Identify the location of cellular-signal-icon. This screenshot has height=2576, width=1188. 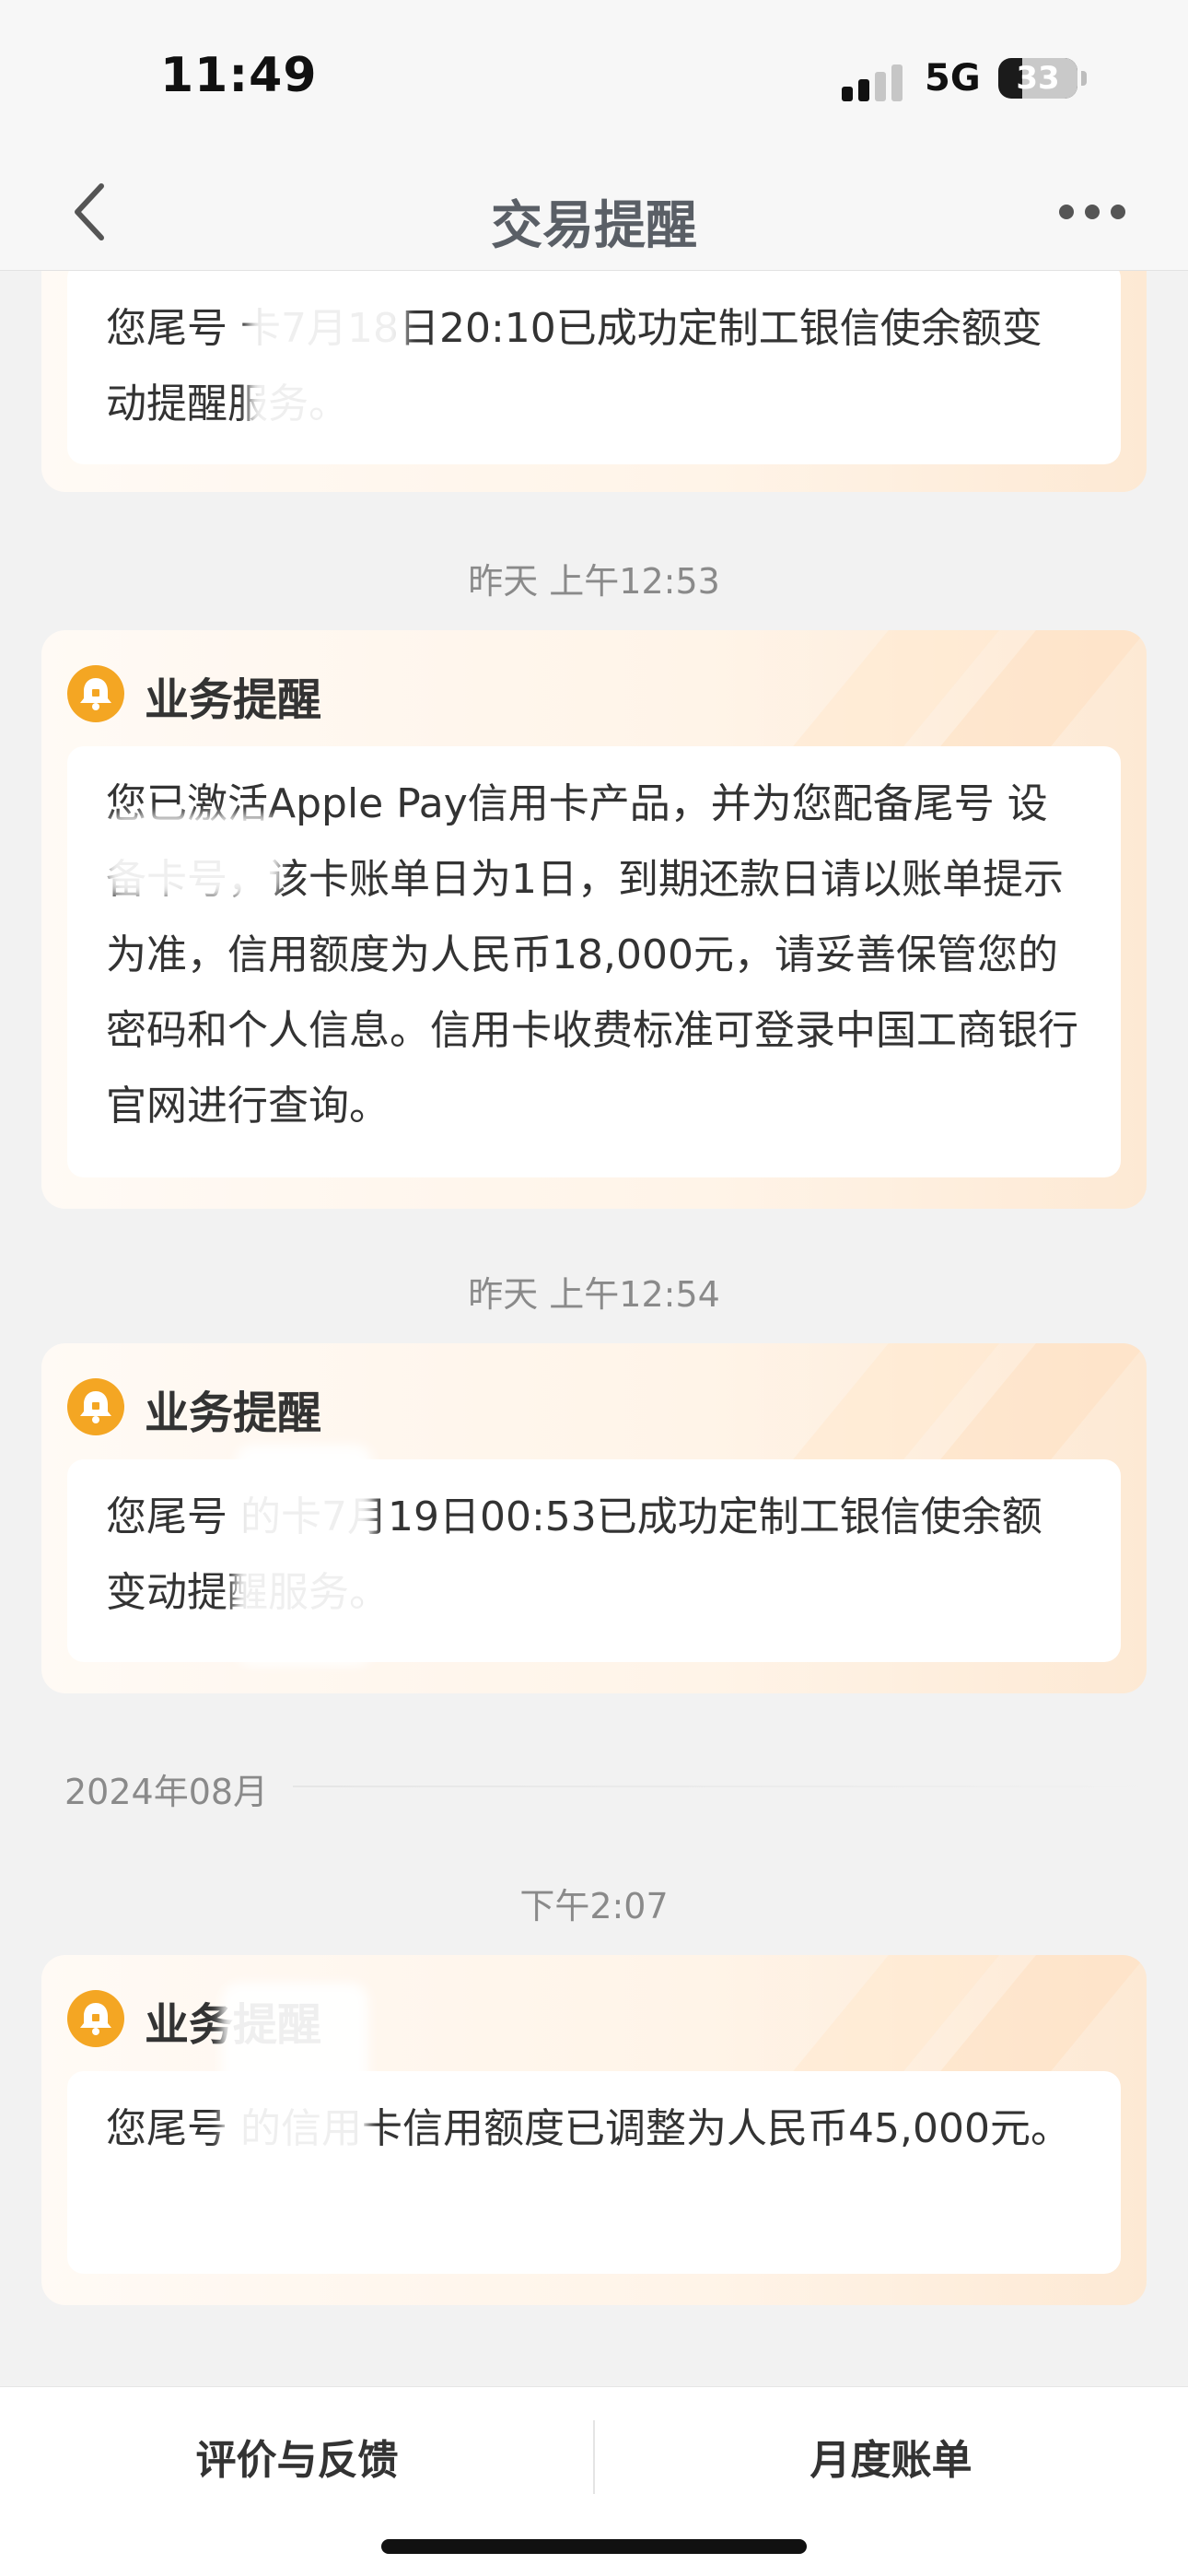
(872, 82).